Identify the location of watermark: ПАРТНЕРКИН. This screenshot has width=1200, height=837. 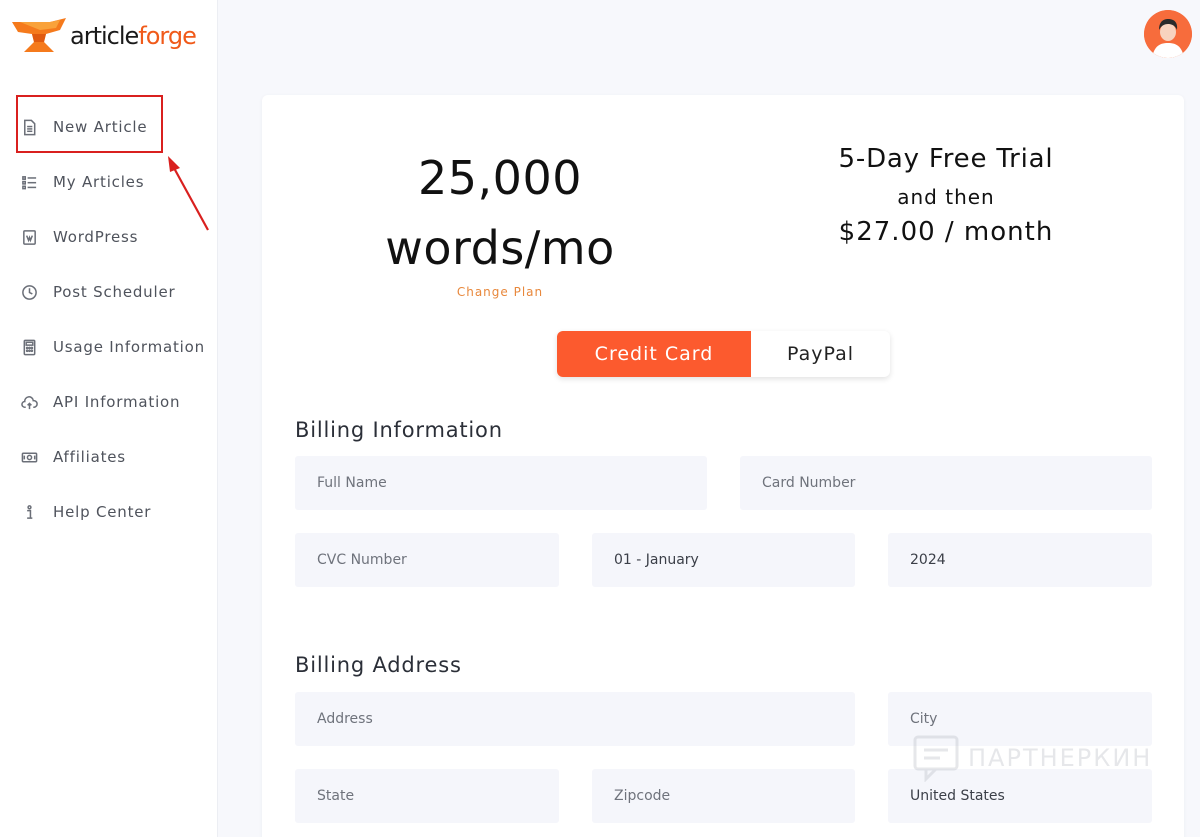
(1032, 758).